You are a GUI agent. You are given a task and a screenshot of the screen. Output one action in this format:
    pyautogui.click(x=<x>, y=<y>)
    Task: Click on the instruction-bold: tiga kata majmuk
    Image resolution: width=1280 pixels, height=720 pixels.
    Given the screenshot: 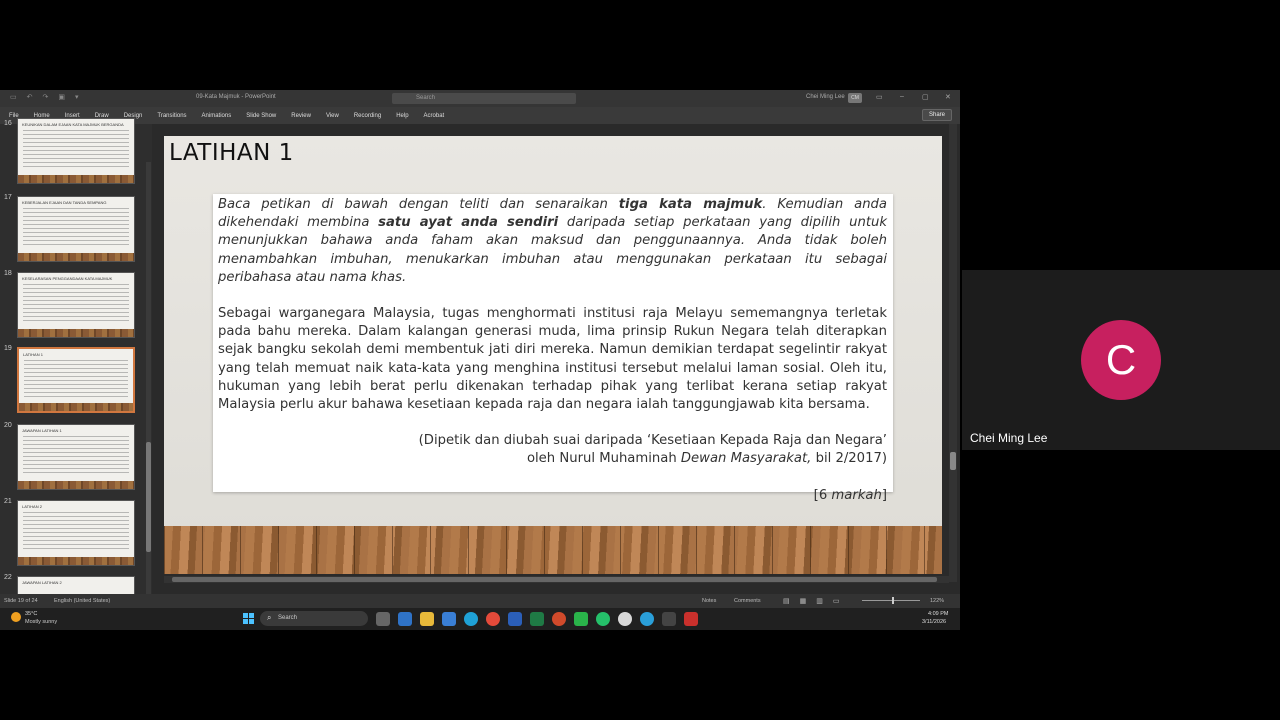 What is the action you would take?
    pyautogui.click(x=690, y=204)
    